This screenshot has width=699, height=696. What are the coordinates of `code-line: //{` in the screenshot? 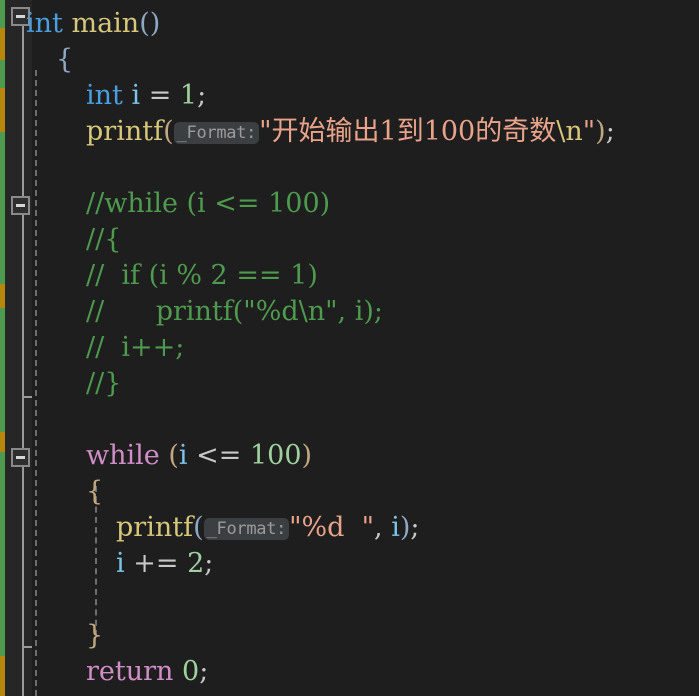 It's located at (103, 240).